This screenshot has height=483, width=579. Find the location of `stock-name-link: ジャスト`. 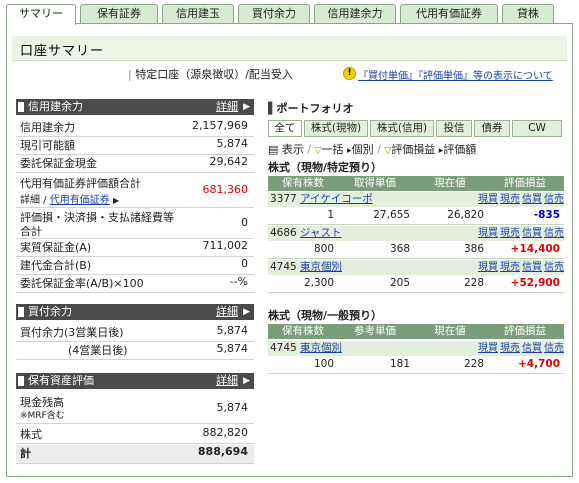

stock-name-link: ジャスト is located at coordinates (320, 233).